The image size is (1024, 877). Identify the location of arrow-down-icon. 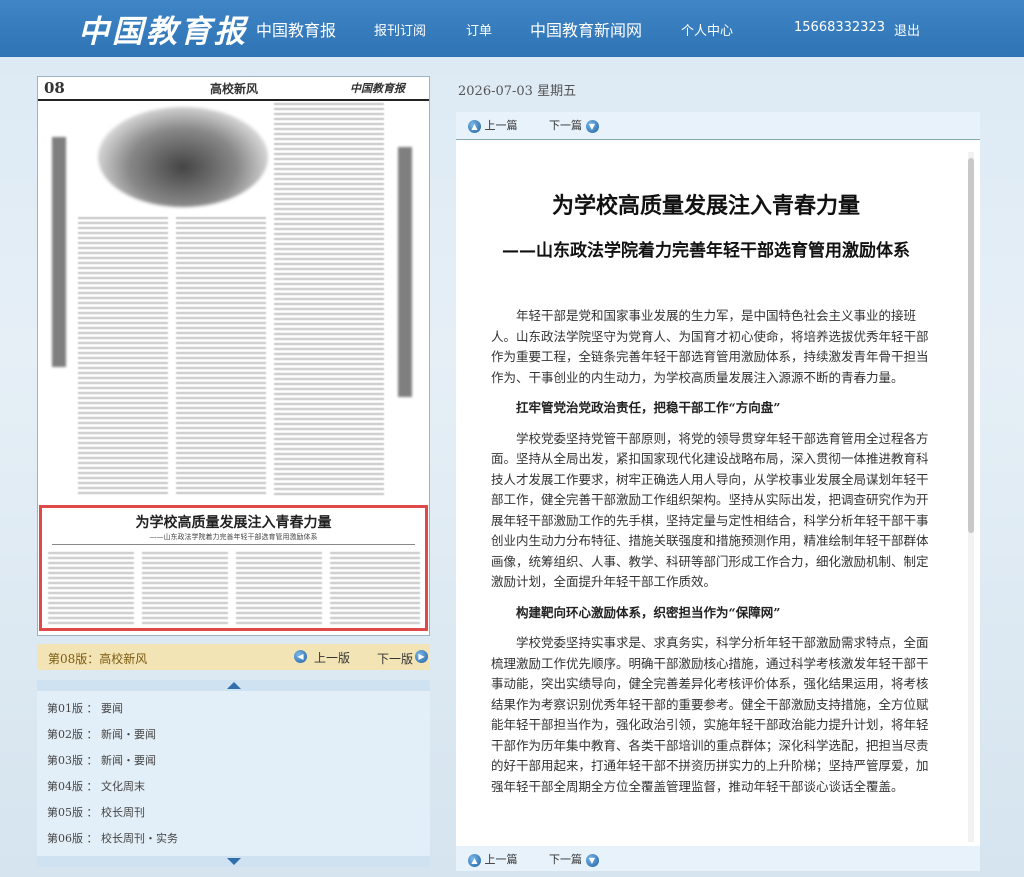
(234, 861).